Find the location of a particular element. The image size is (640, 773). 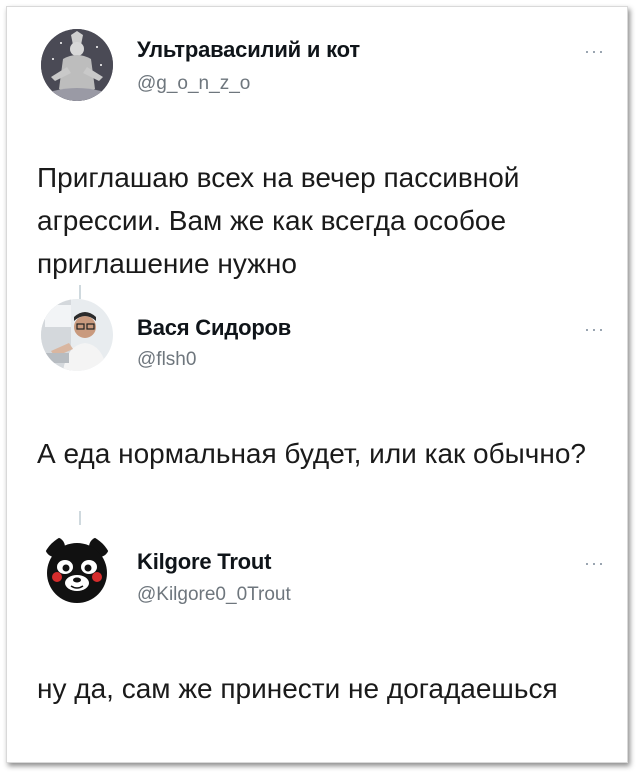

author-handle: @g_o_n_z_o is located at coordinates (193, 84).